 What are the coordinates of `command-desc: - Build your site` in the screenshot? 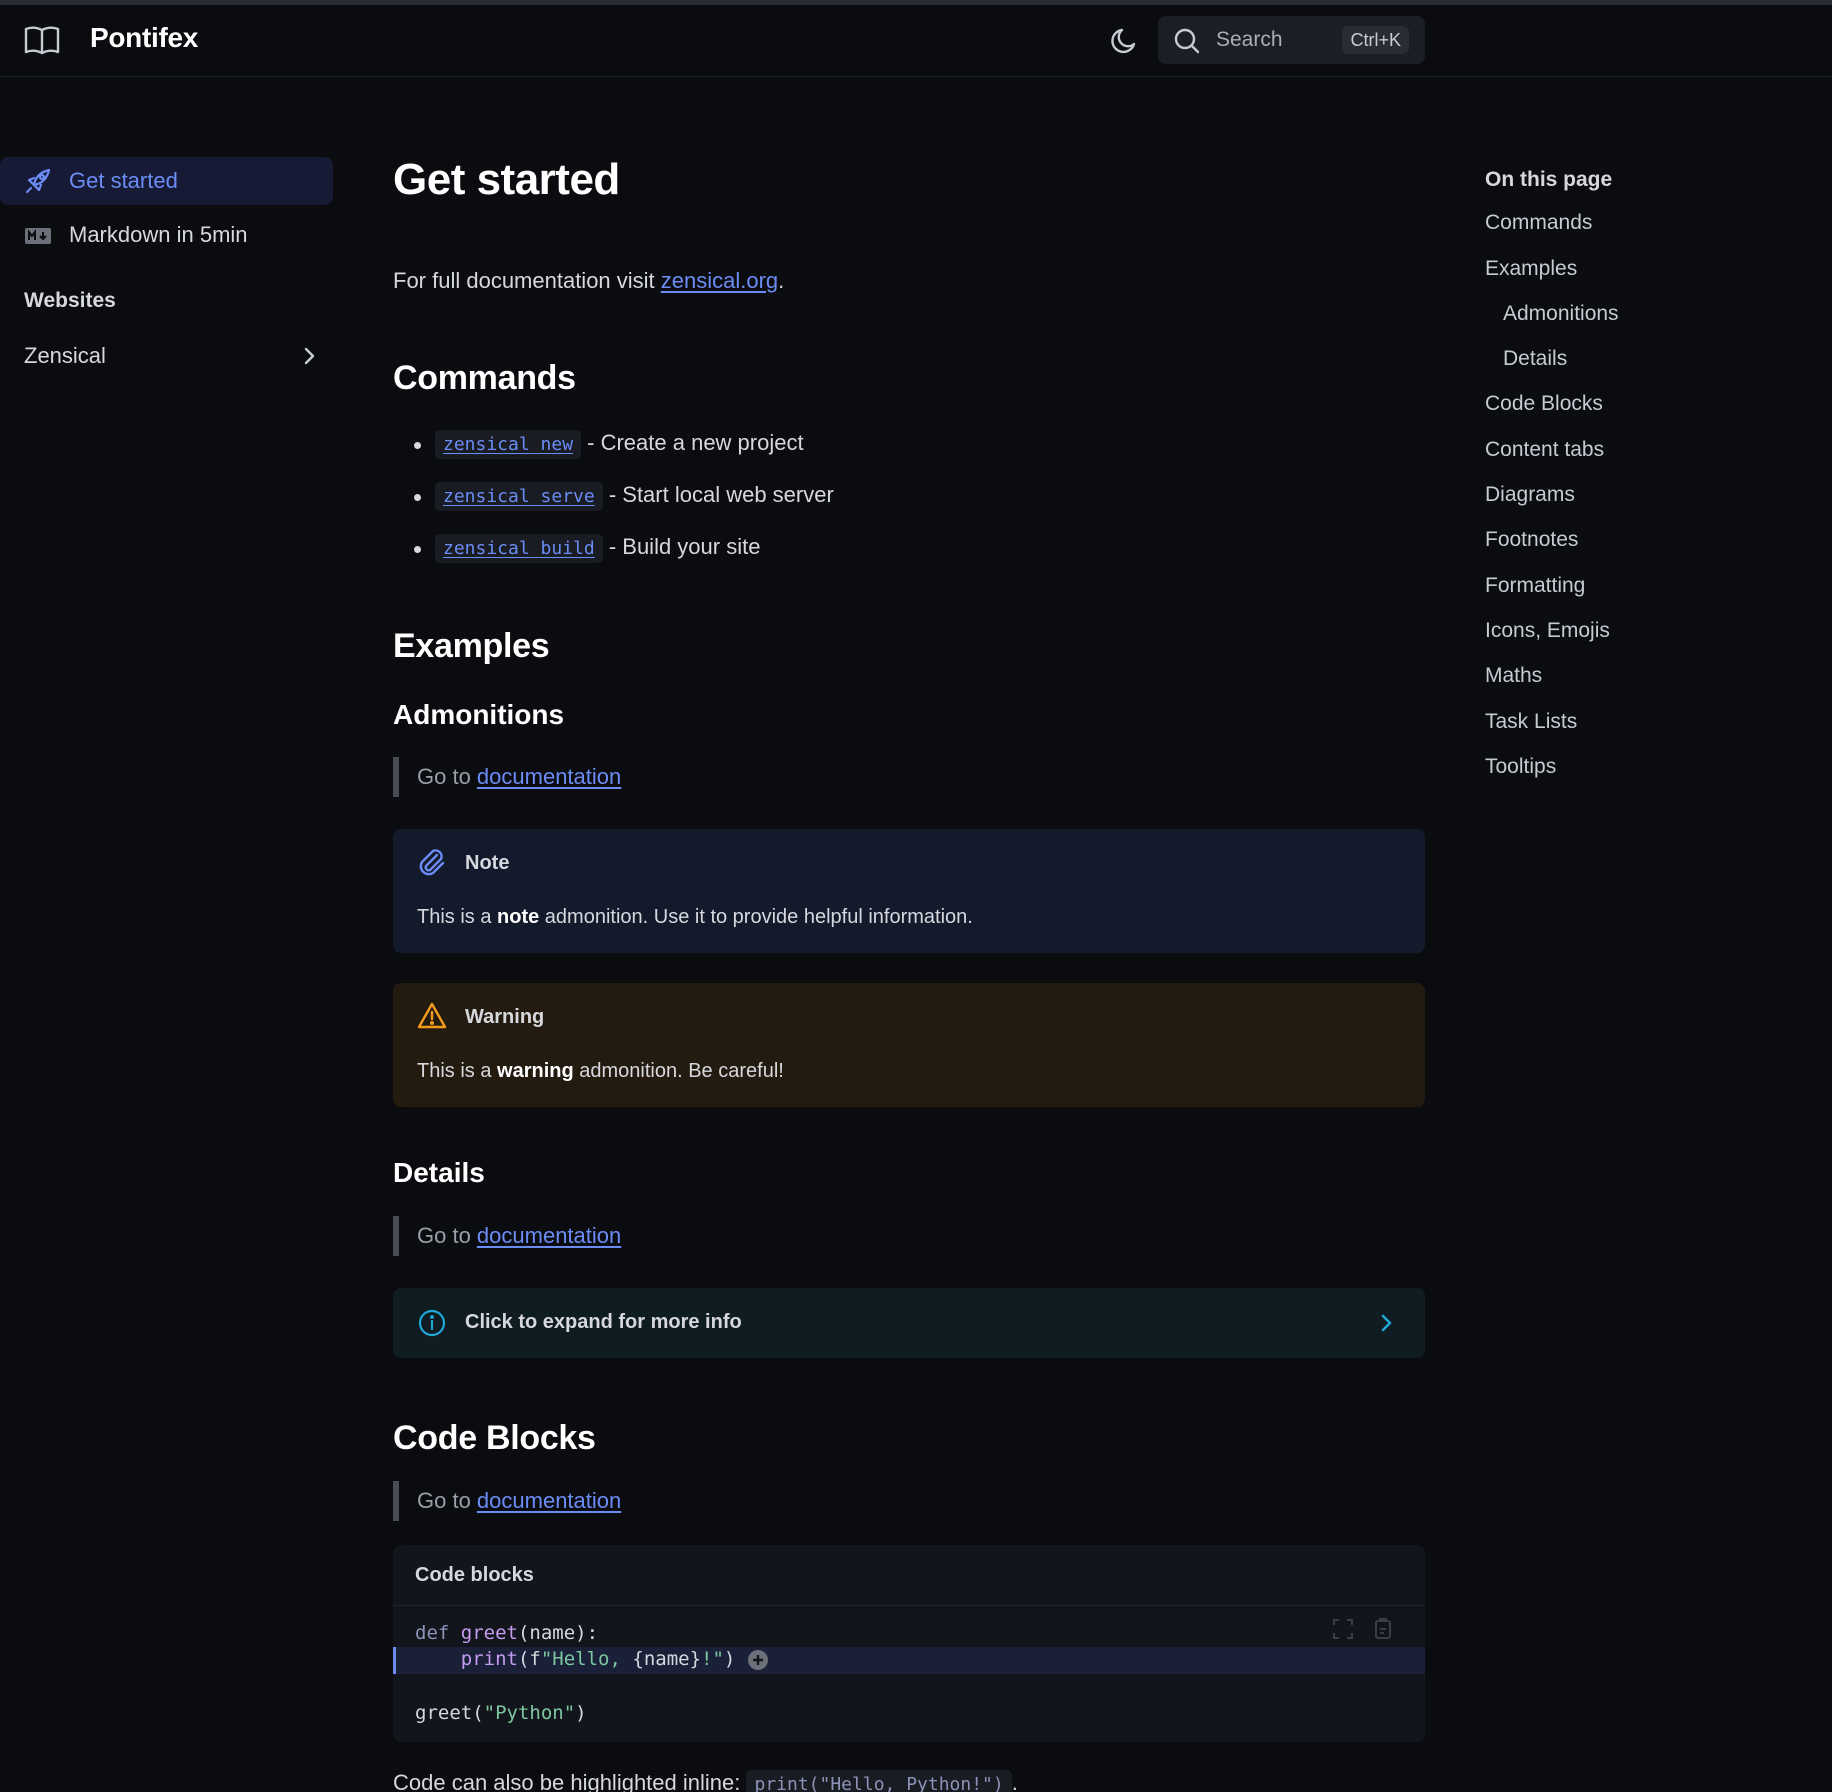 It's located at (681, 546).